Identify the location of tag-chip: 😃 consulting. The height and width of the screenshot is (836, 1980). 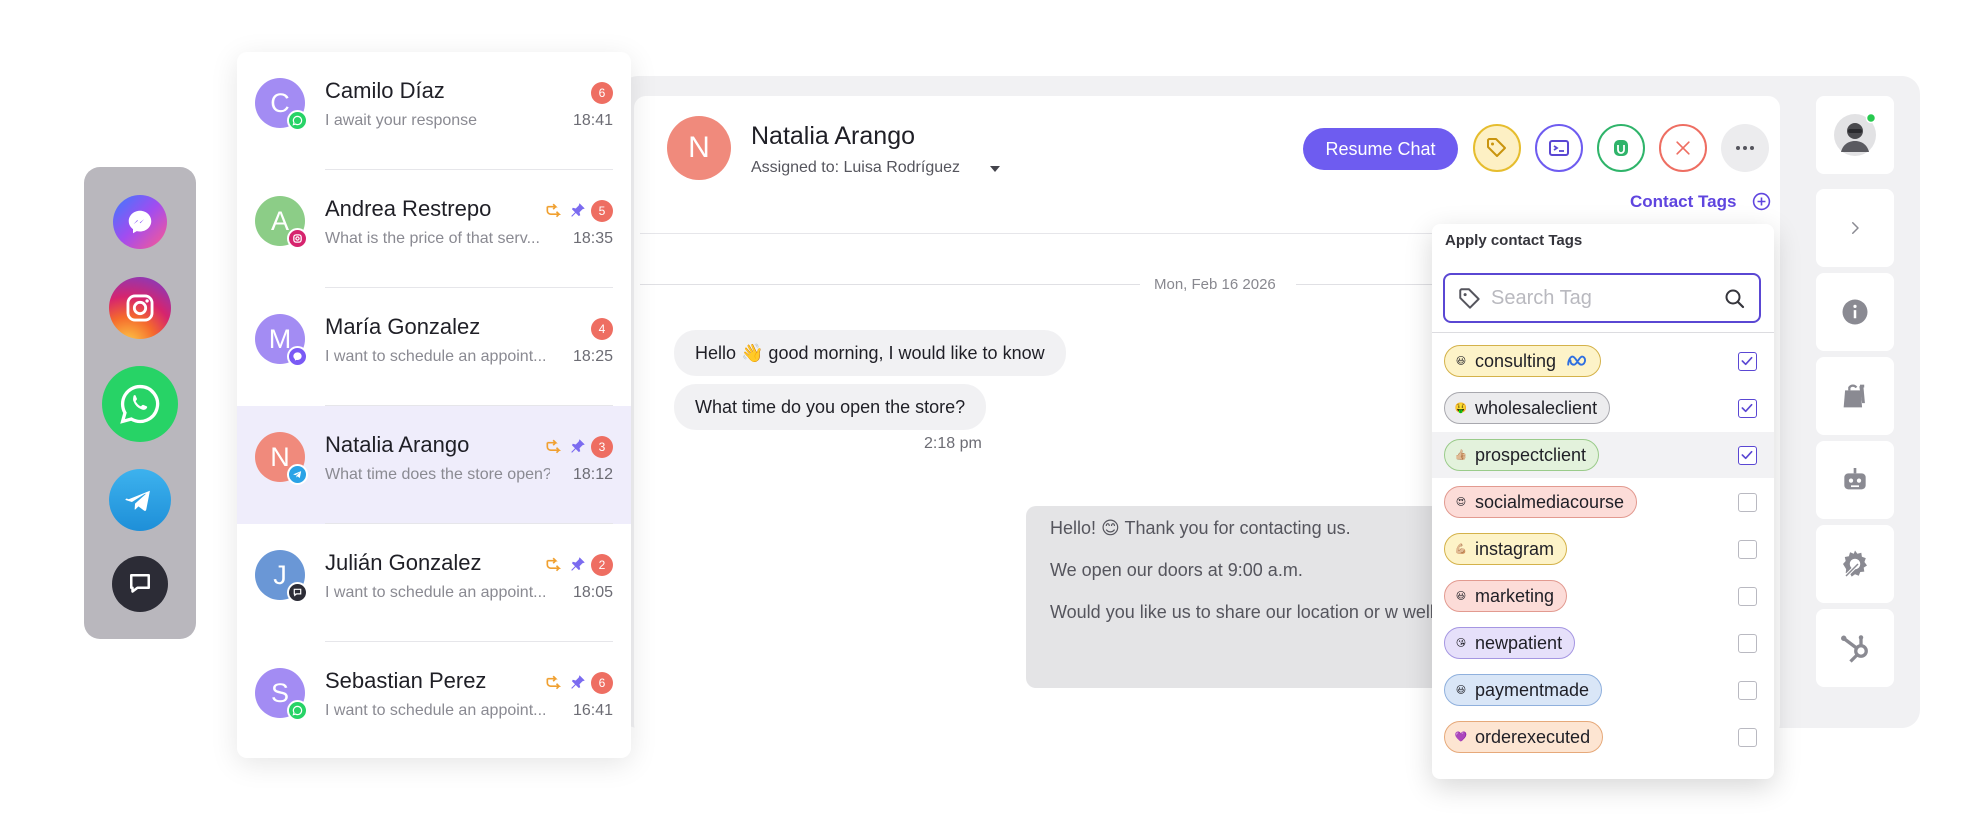
(1523, 361).